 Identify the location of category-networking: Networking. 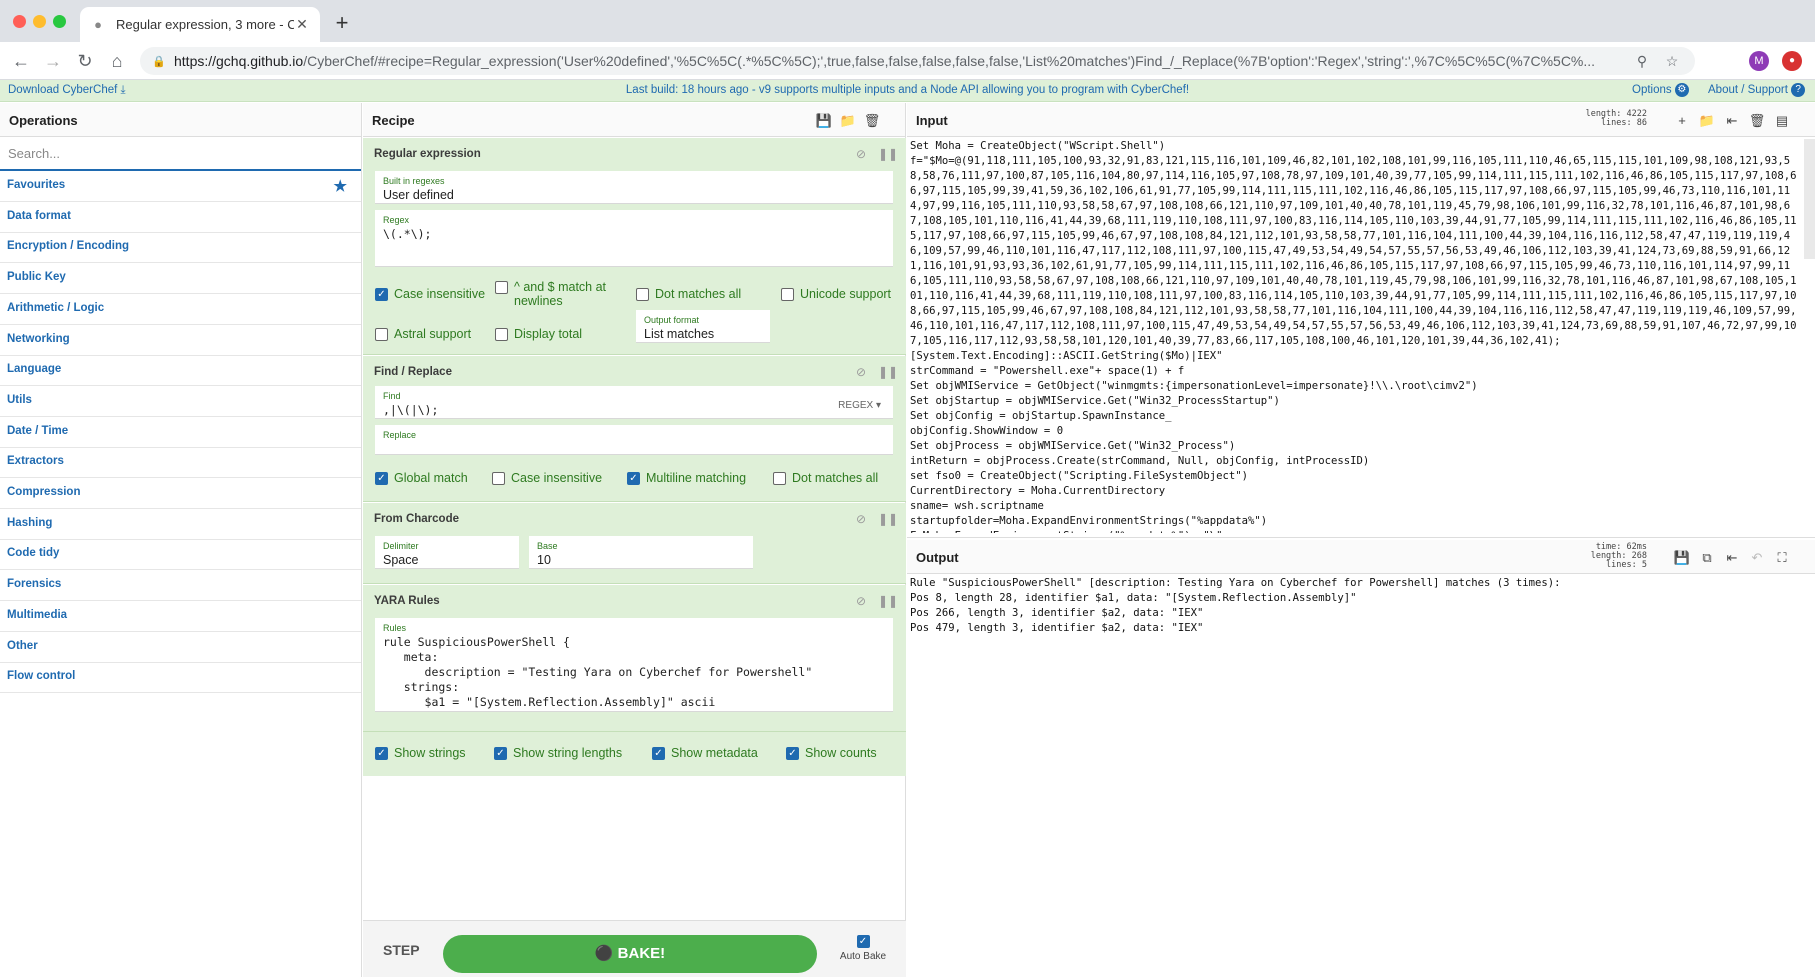
(180, 340).